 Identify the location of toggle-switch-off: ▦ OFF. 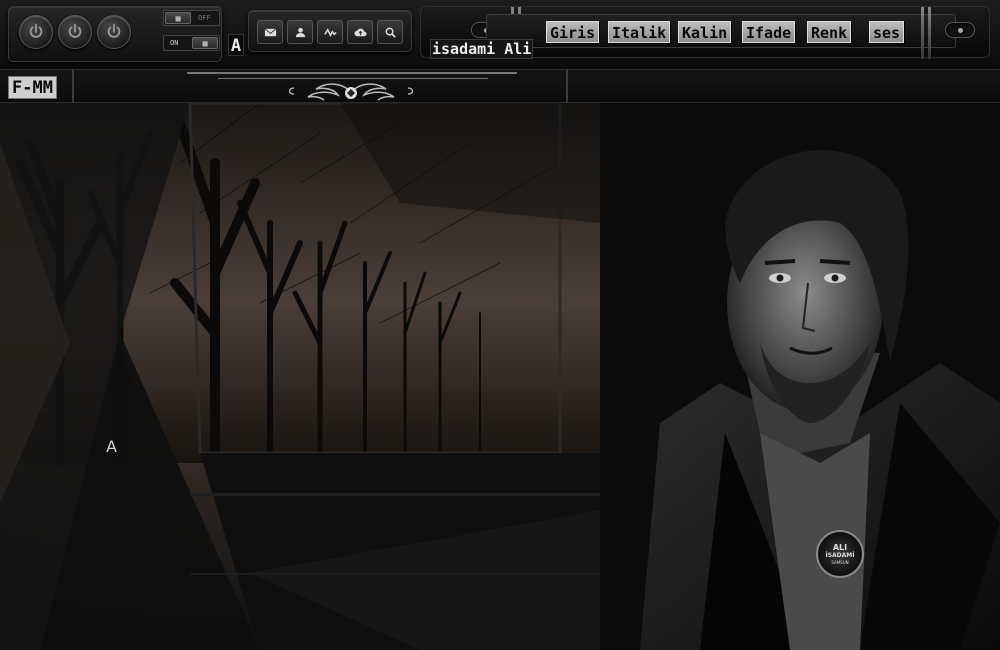
(191, 18).